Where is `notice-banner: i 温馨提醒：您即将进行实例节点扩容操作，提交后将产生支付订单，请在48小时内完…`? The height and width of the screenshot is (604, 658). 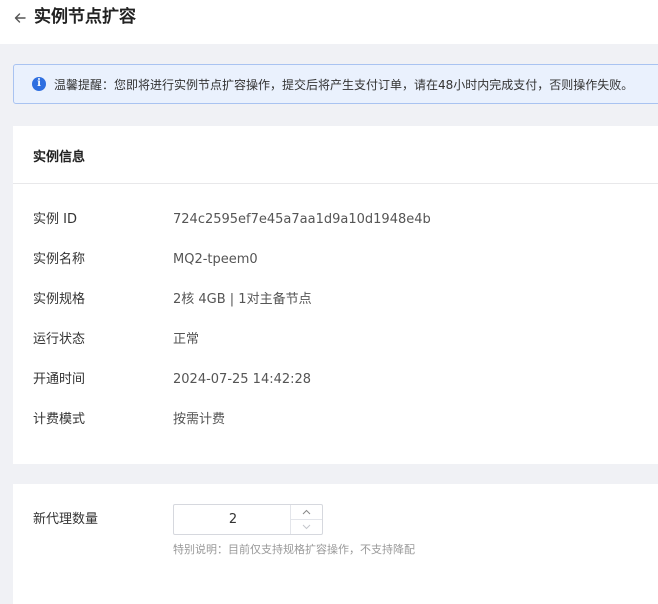 notice-banner: i 温馨提醒：您即将进行实例节点扩容操作，提交后将产生支付订单，请在48小时内完… is located at coordinates (335, 84).